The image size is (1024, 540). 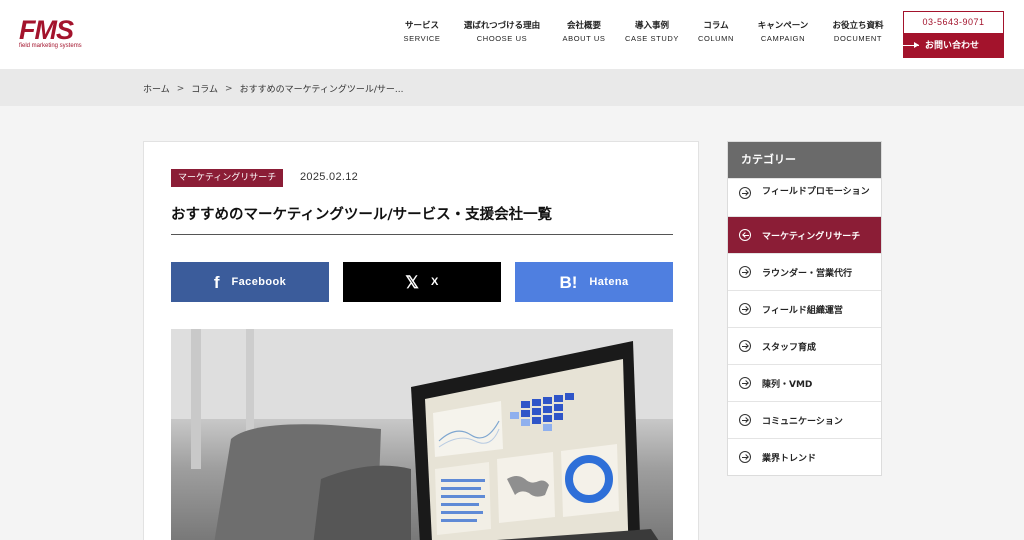 I want to click on nav-label-en: CHOOSE US, so click(x=502, y=38).